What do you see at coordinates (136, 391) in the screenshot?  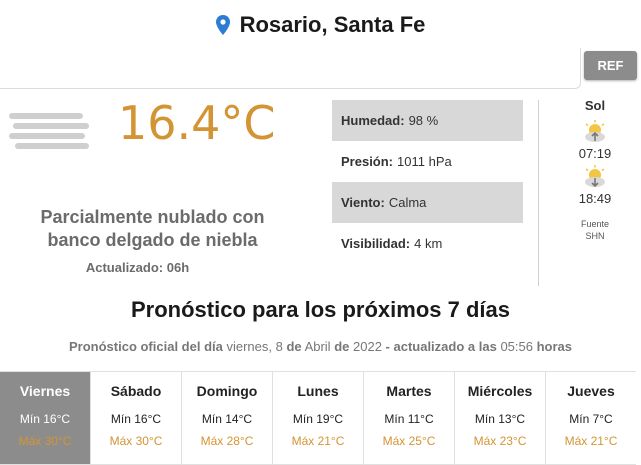 I see `day-name: Sábado` at bounding box center [136, 391].